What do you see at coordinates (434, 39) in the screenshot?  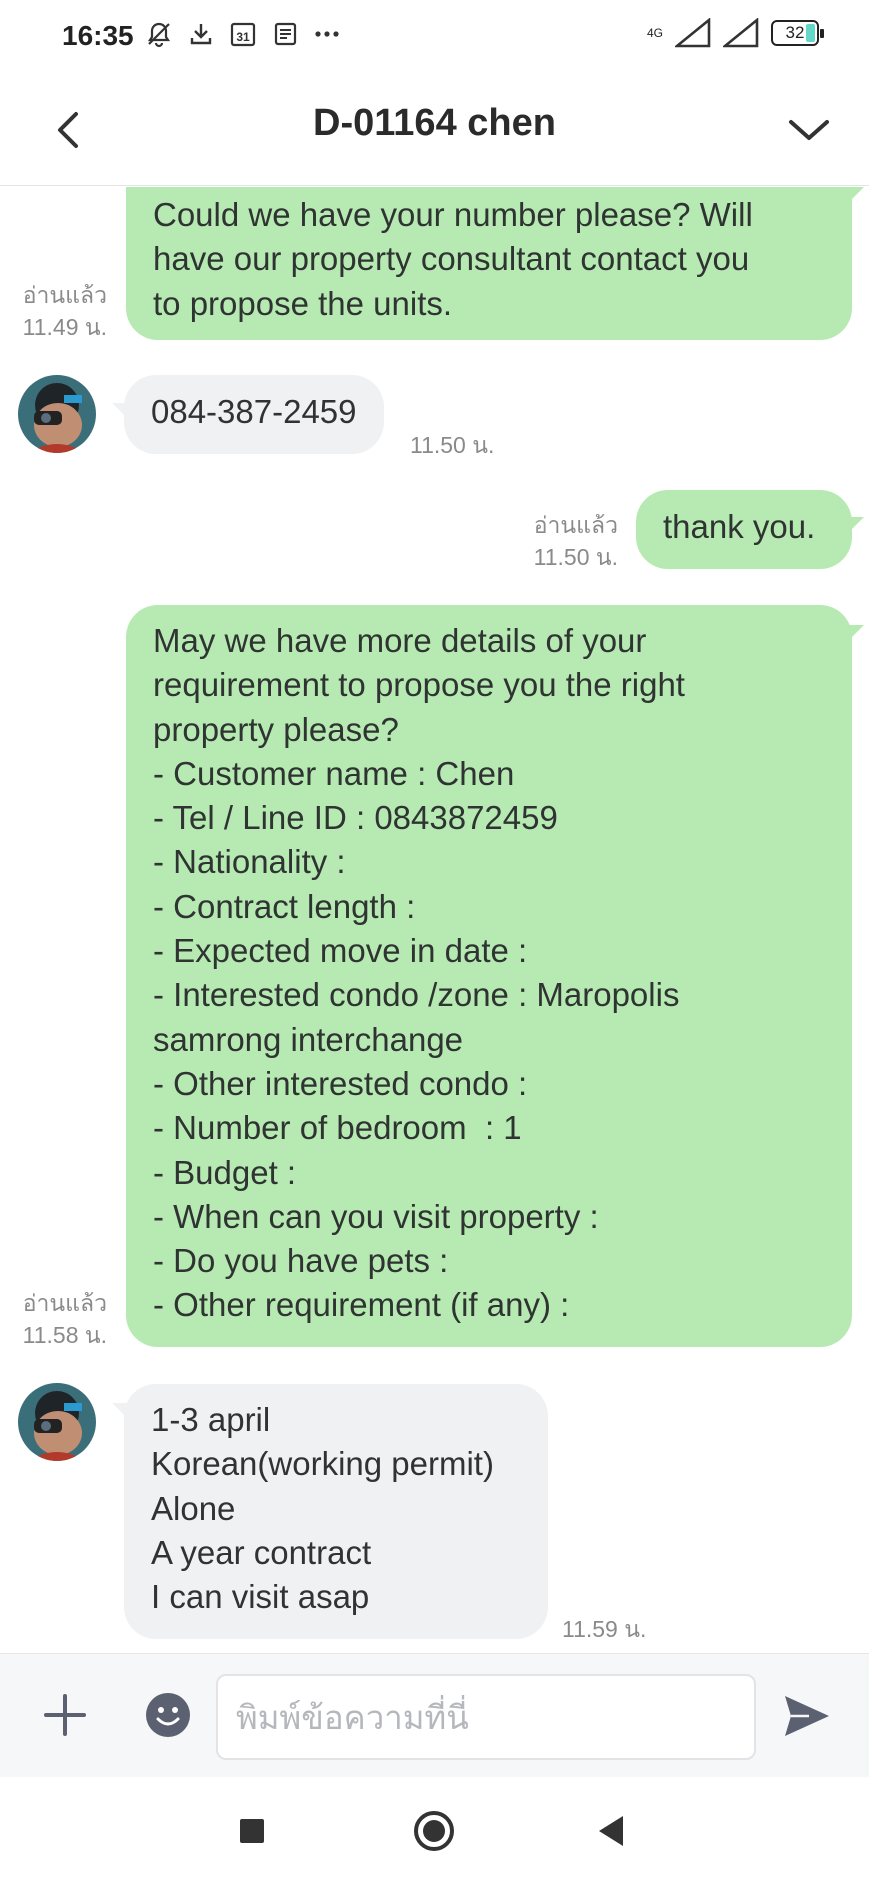 I see `status-bar: 16:35 31 4G 32` at bounding box center [434, 39].